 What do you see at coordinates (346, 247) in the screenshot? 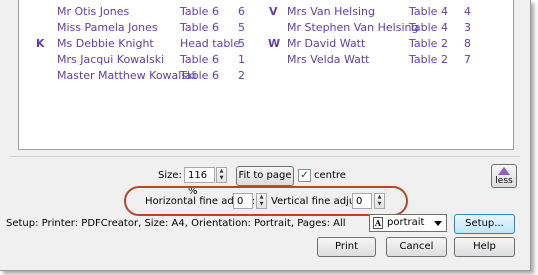
I see `print-button: Print` at bounding box center [346, 247].